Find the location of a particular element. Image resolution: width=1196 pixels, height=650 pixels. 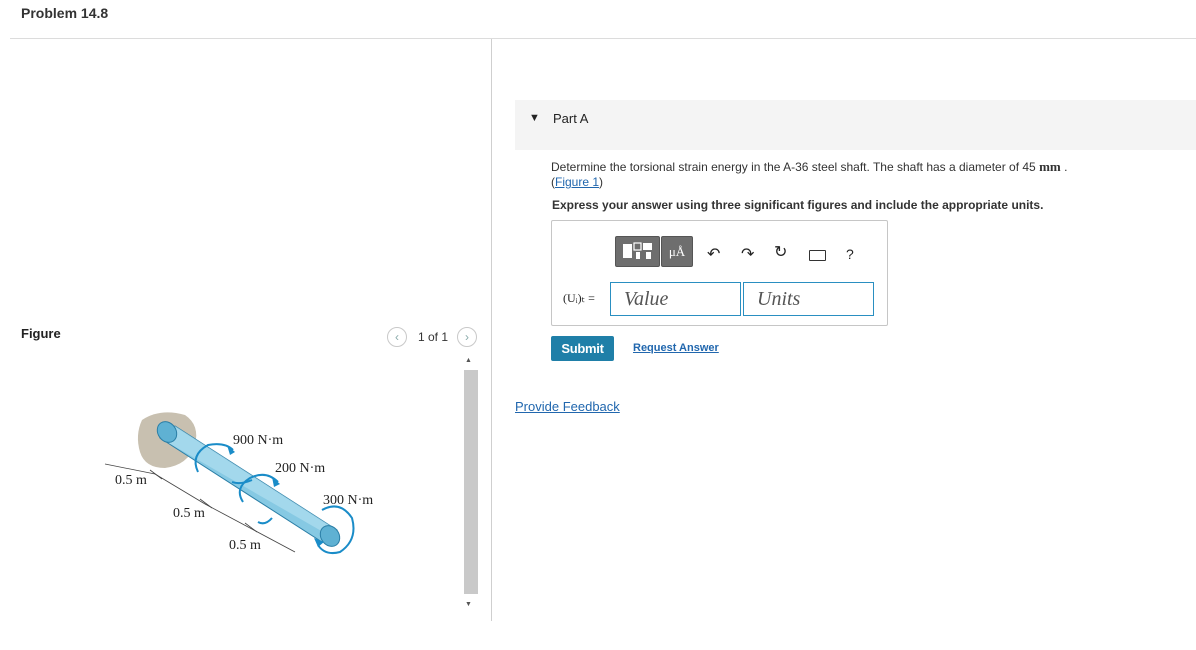

part-header is located at coordinates (855, 125).